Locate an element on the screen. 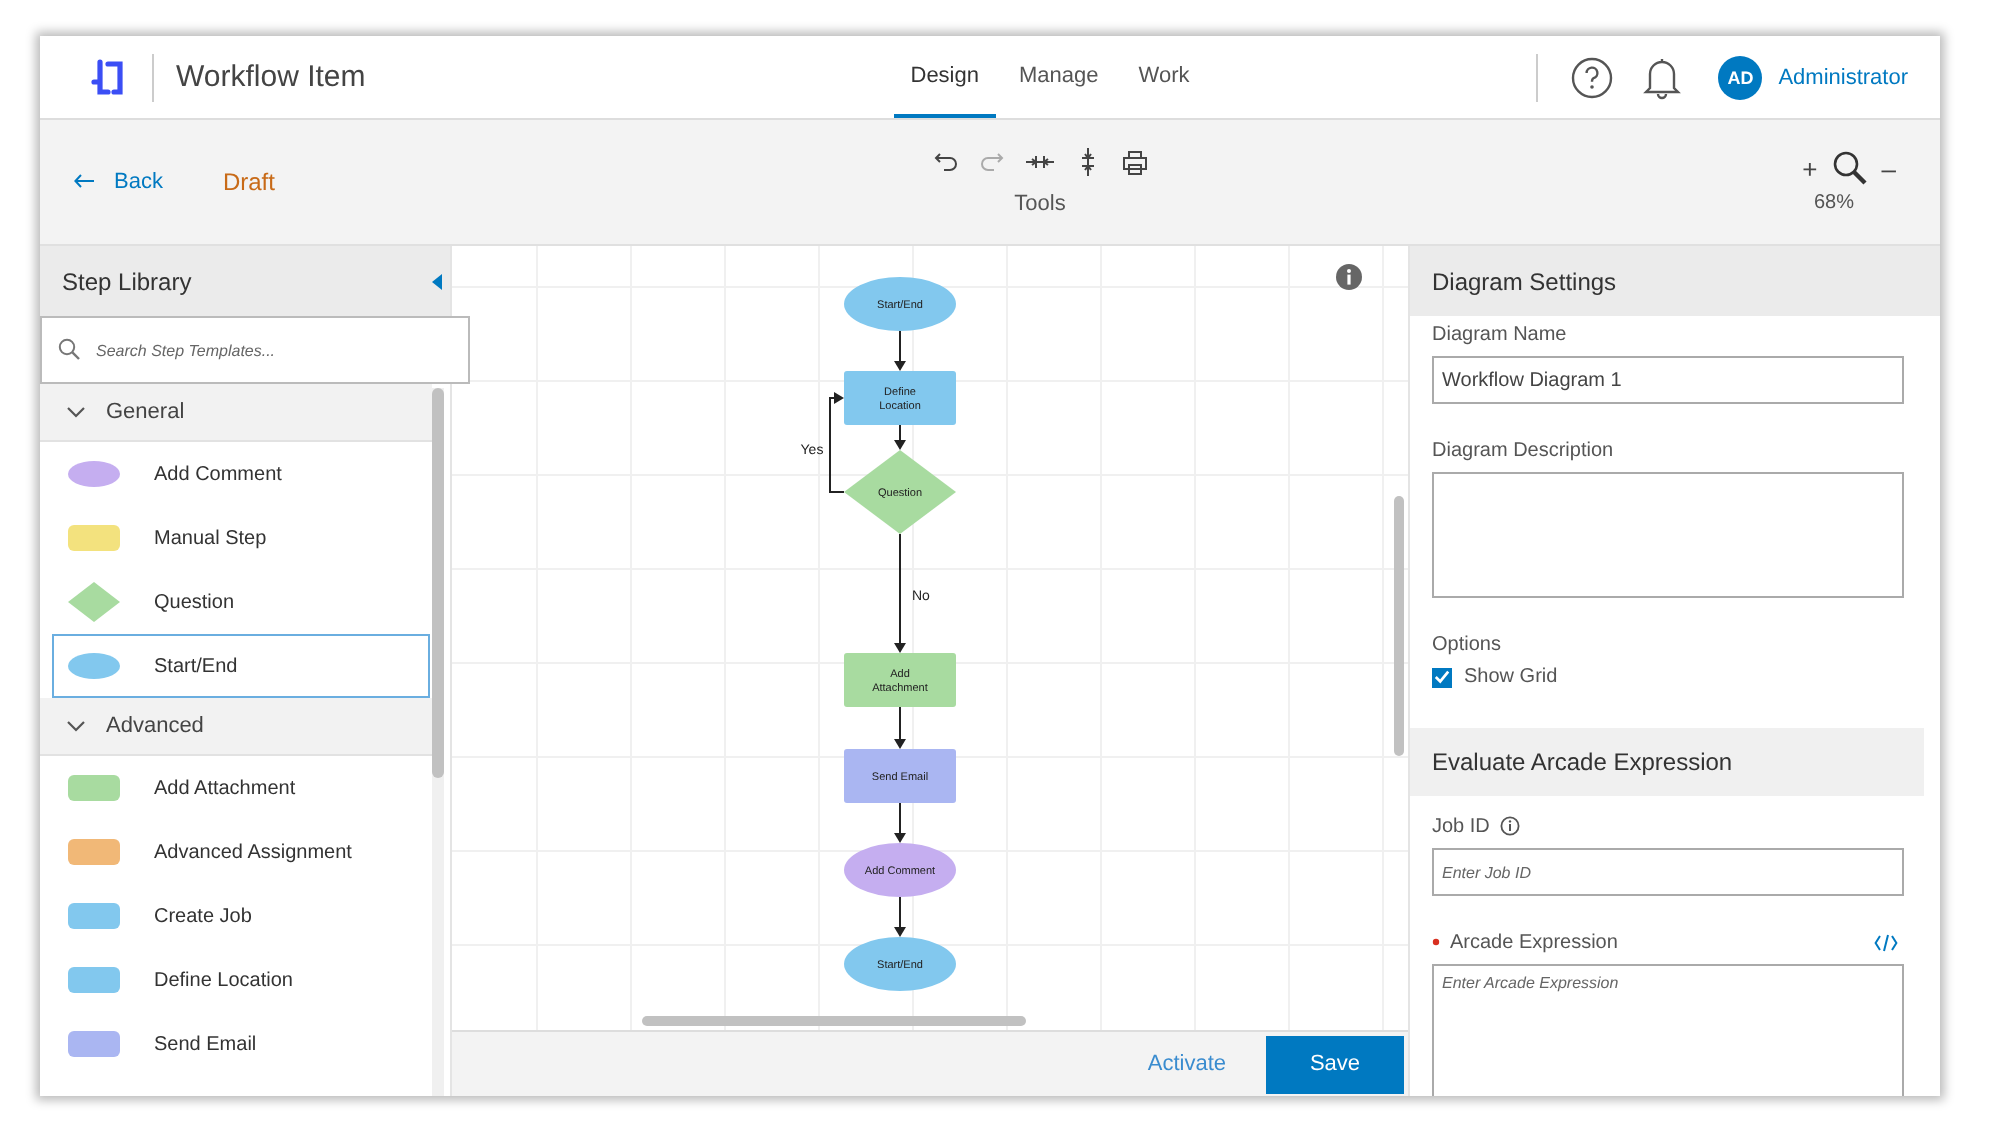 The image size is (1996, 1148). code-icon is located at coordinates (1886, 942).